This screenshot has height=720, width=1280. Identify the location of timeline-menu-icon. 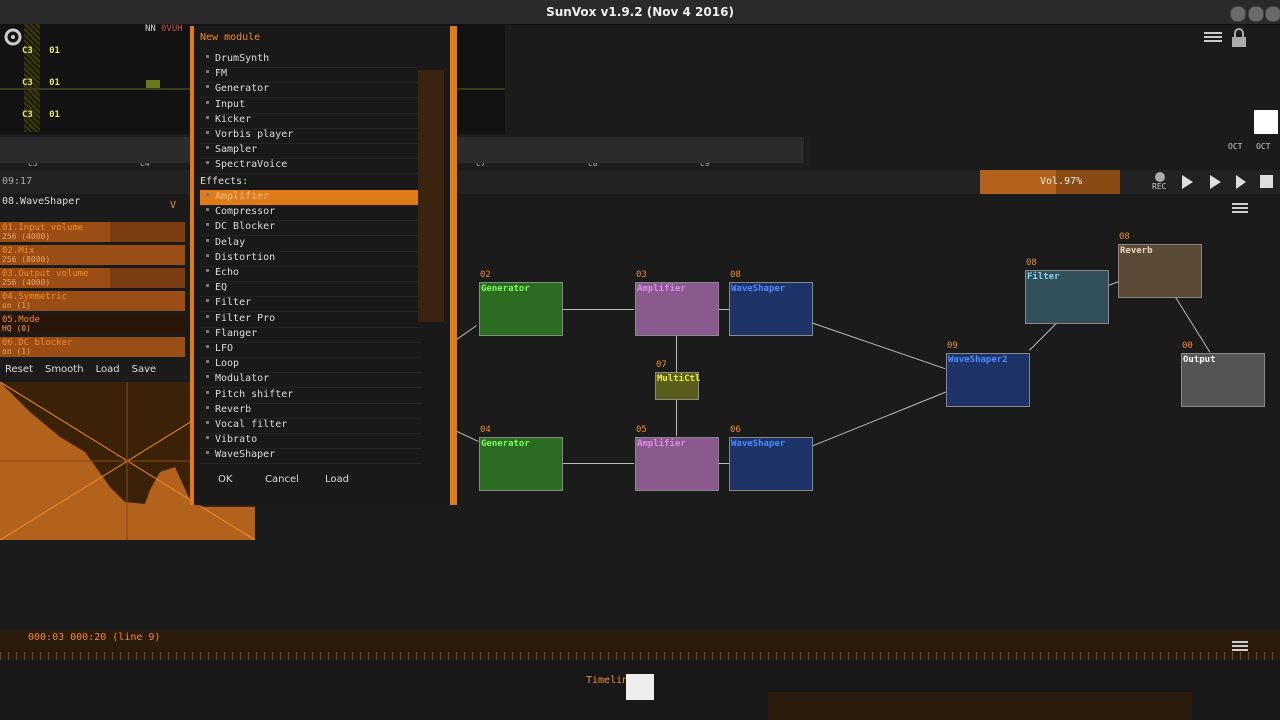
(1240, 646).